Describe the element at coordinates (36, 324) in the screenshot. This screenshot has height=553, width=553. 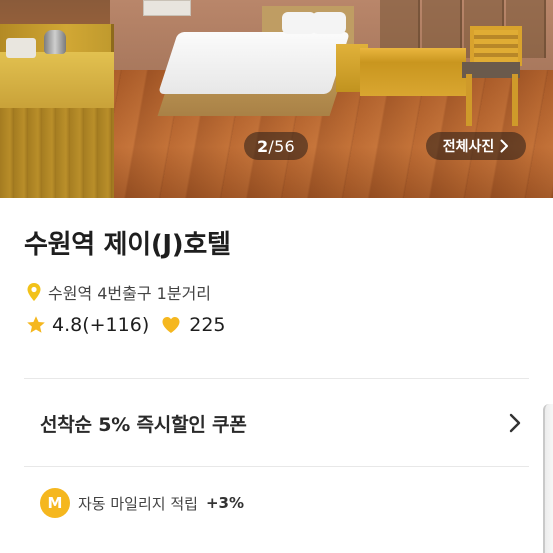
I see `star-icon` at that location.